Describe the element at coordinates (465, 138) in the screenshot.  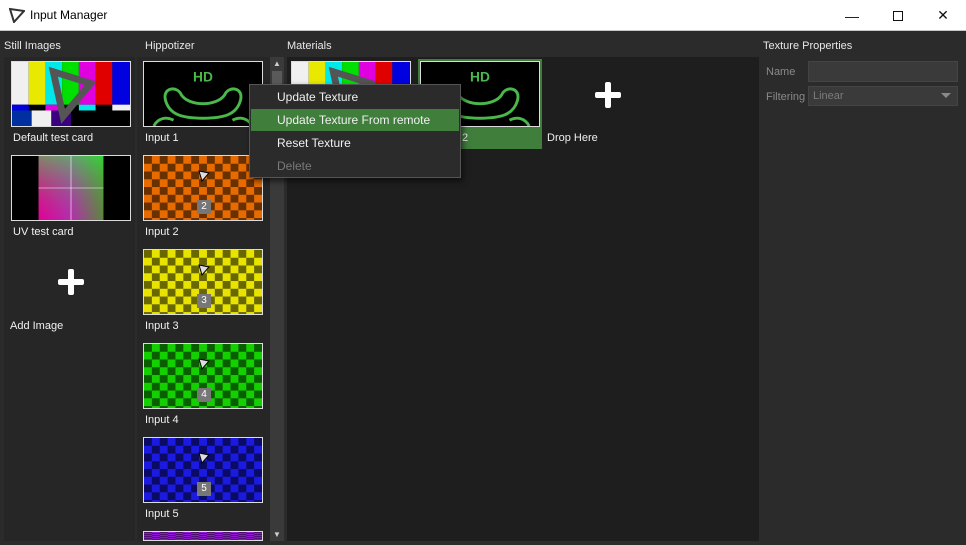
I see `material-label: 2` at that location.